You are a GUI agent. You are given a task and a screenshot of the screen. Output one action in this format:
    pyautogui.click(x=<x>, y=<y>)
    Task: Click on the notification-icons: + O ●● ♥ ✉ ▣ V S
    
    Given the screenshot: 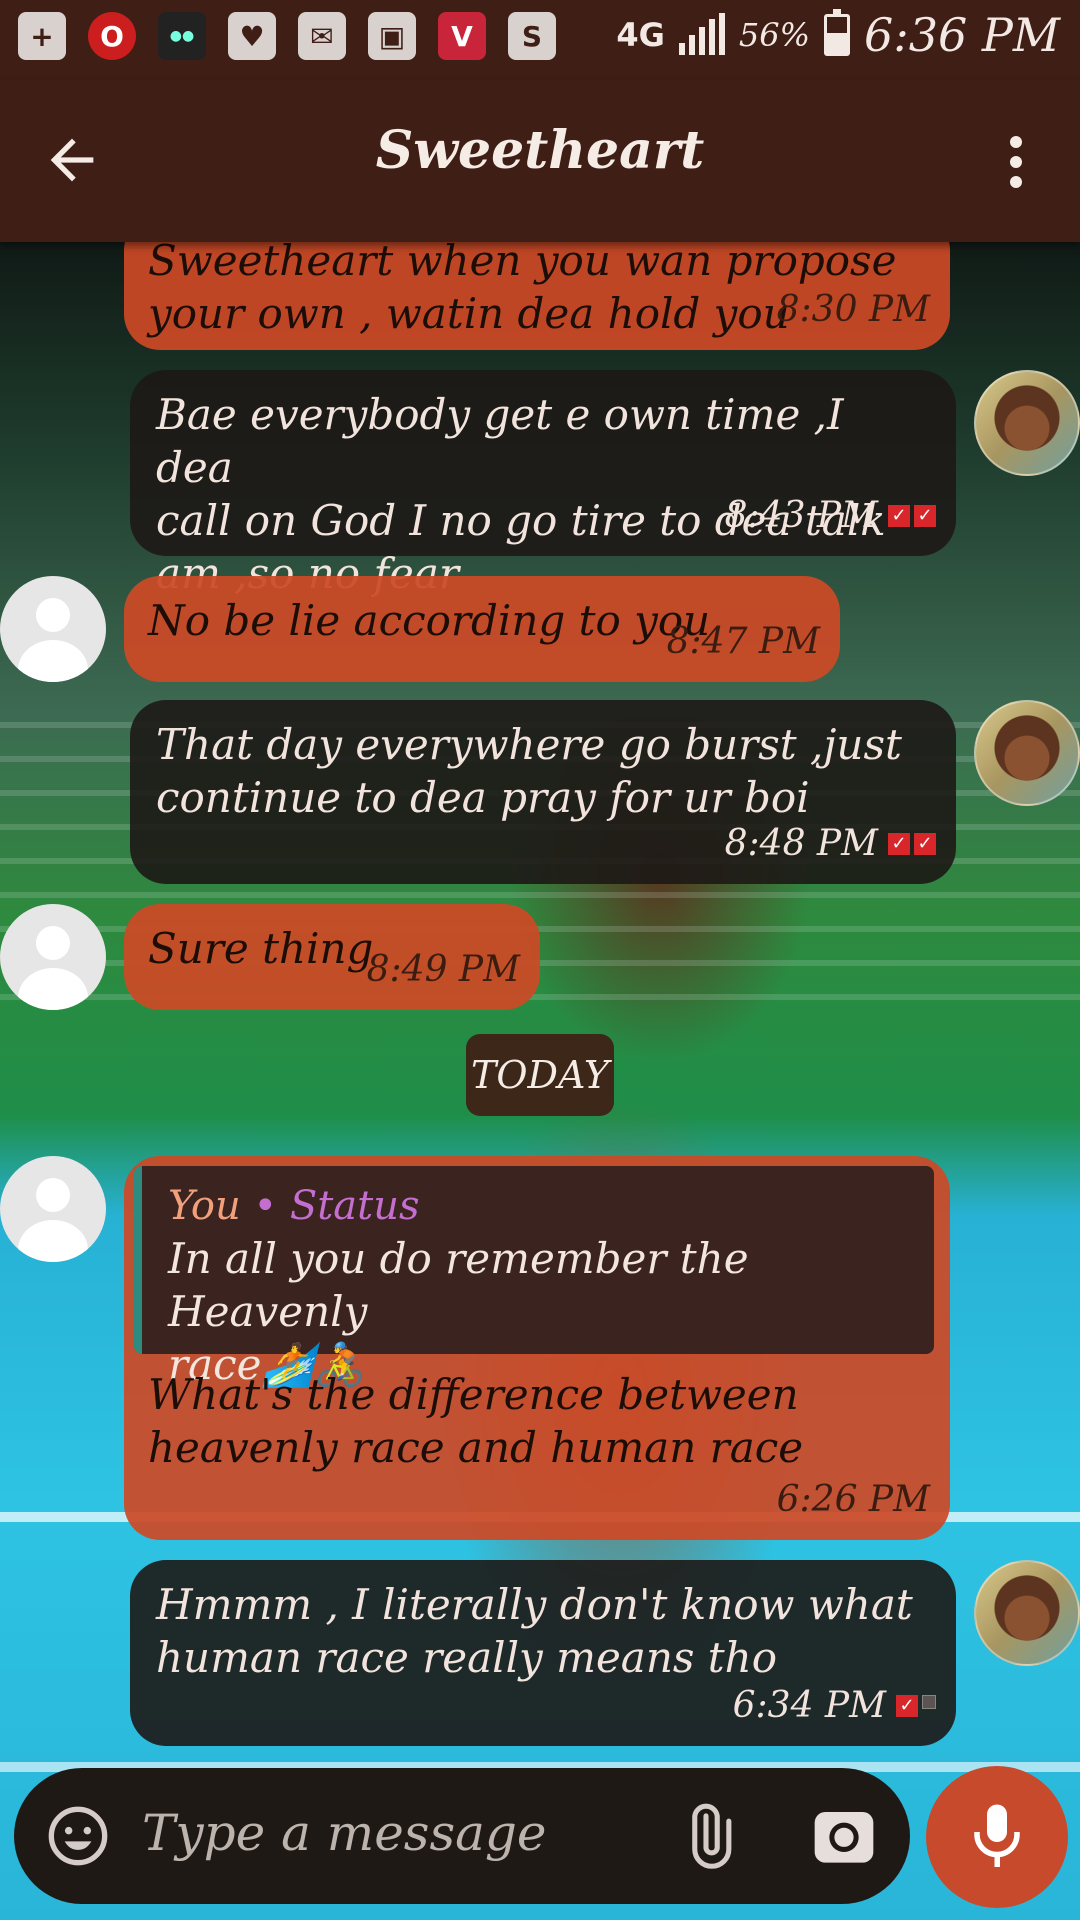 What is the action you would take?
    pyautogui.click(x=287, y=36)
    